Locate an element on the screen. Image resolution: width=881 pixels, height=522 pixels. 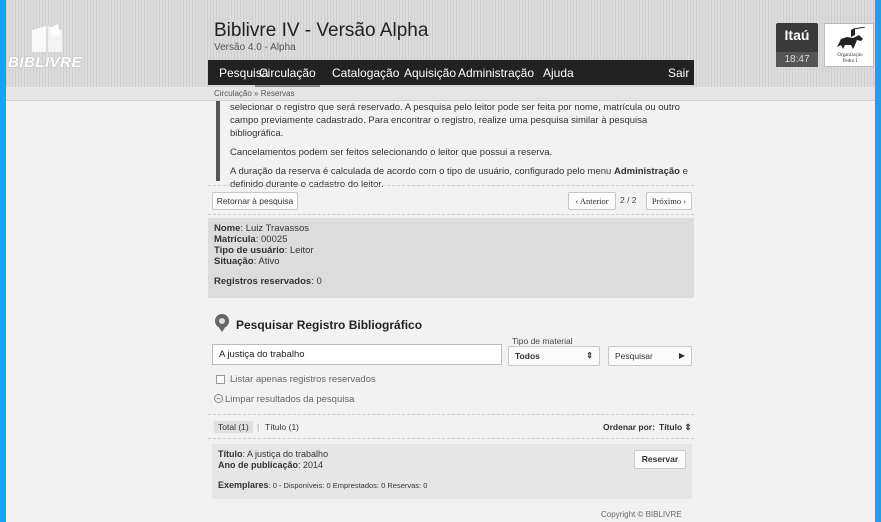
organization-logo: Organização Pedro I is located at coordinates (849, 45).